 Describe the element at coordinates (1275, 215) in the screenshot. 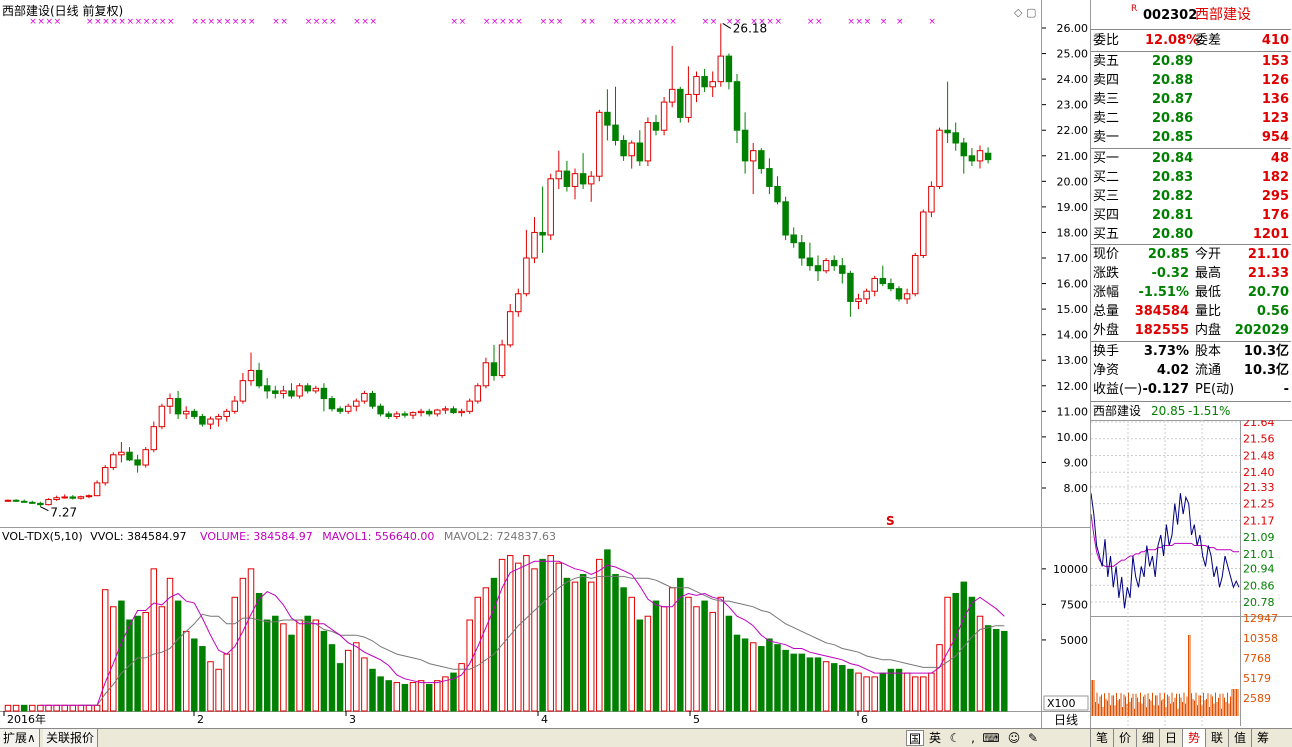

I see `bid-volume: 176` at that location.